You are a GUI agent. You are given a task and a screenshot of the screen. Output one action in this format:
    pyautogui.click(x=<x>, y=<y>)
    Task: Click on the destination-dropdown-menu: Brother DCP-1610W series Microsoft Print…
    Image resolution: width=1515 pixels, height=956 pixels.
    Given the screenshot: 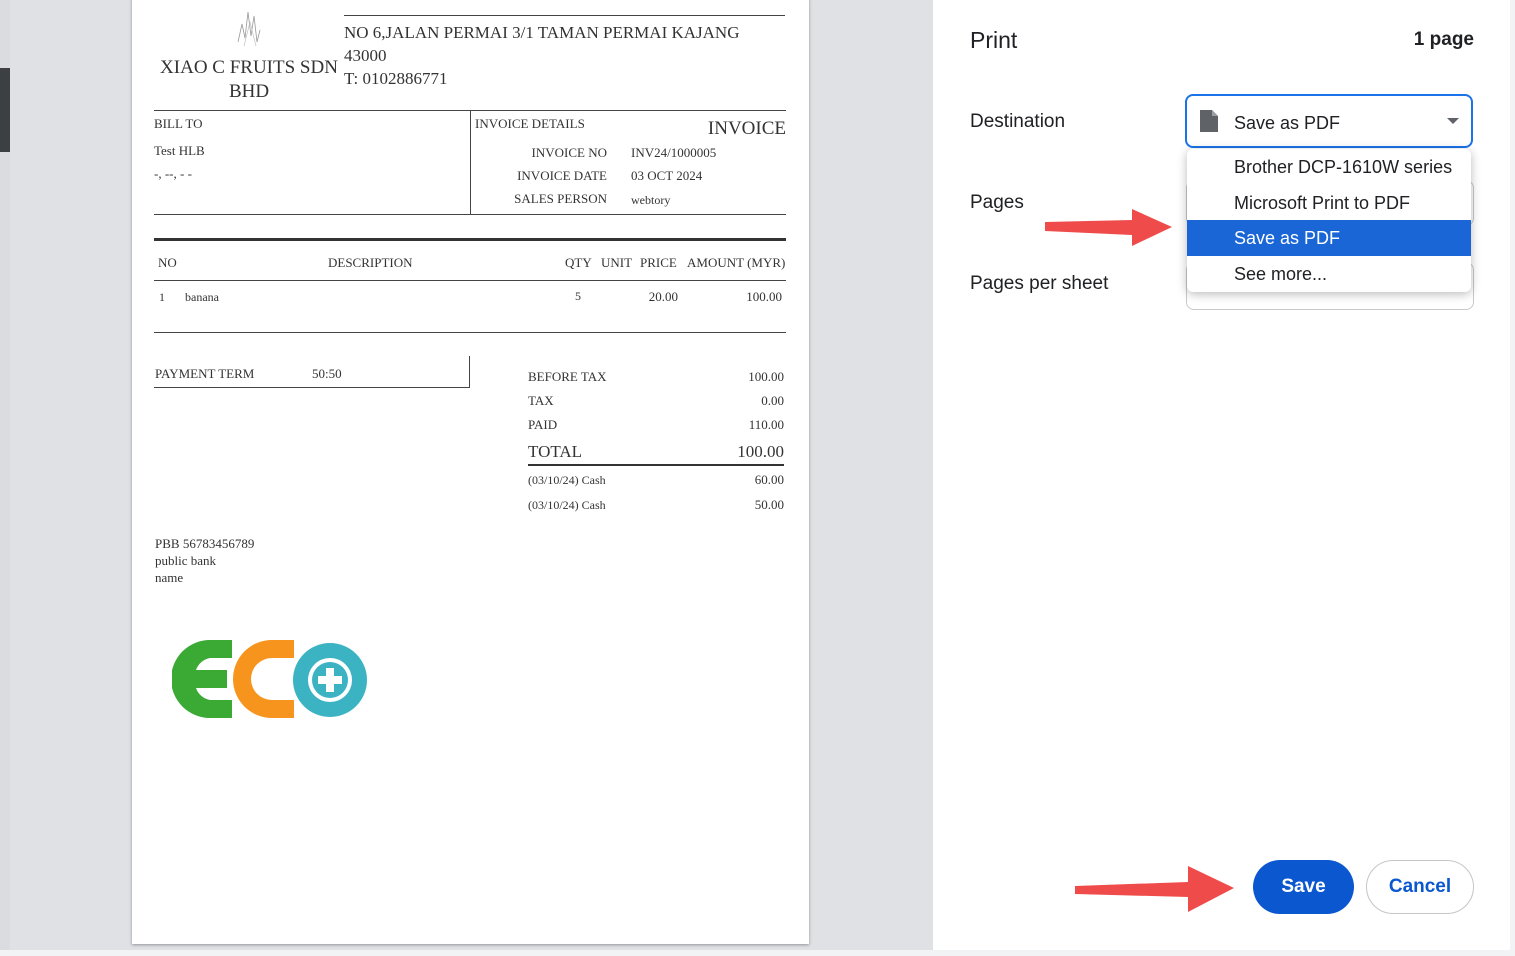 What is the action you would take?
    pyautogui.click(x=1329, y=220)
    